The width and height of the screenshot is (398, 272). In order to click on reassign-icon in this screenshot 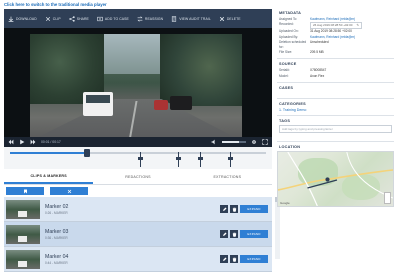, I will do `click(140, 18)`.